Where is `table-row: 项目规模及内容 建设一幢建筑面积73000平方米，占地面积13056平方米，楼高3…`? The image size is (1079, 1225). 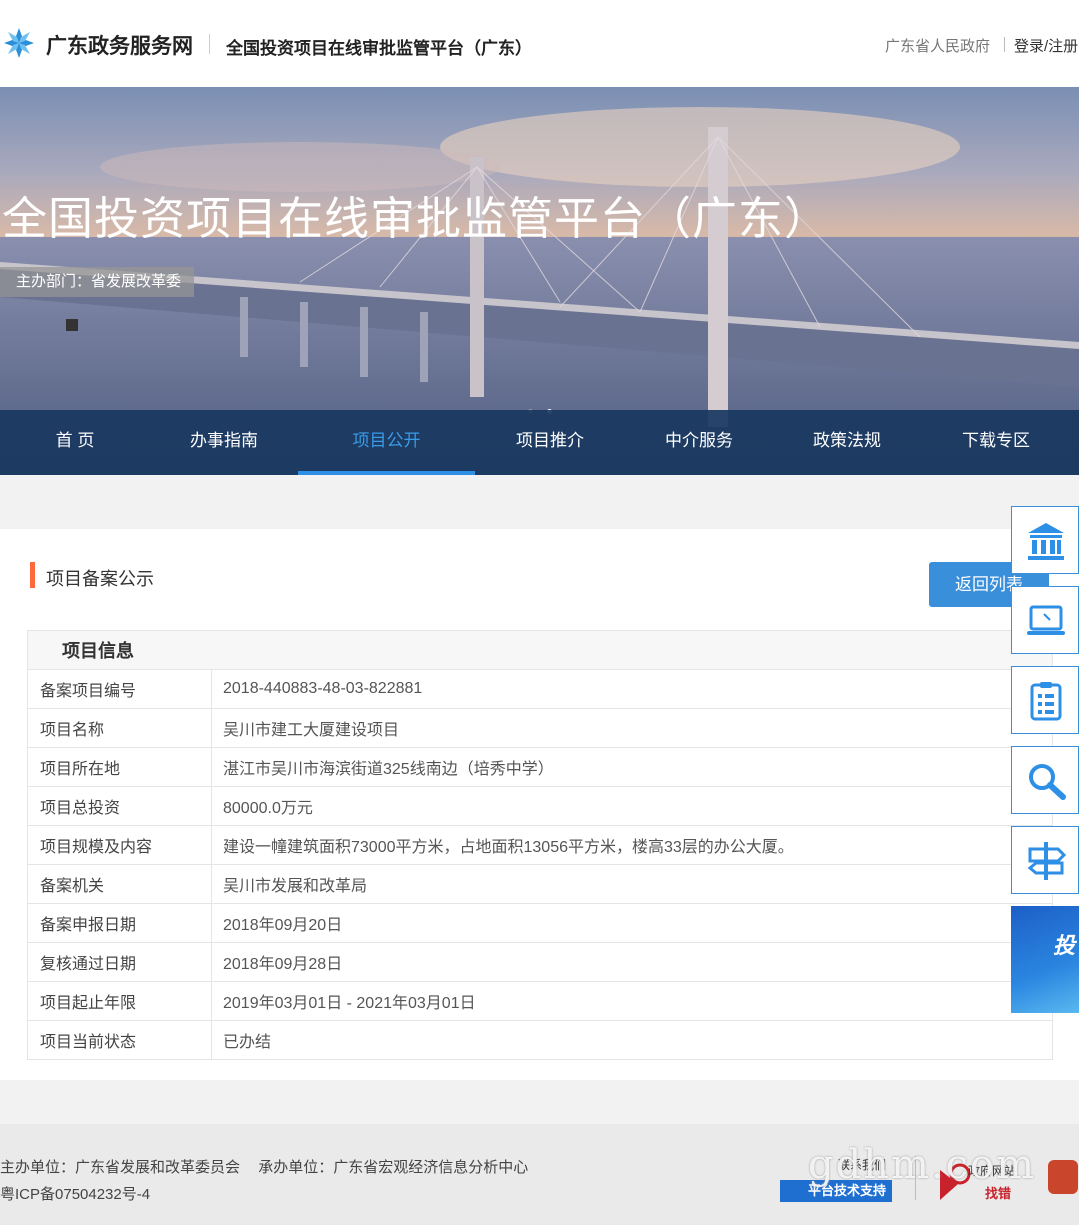 table-row: 项目规模及内容 建设一幢建筑面积73000平方米，占地面积13056平方米，楼高3… is located at coordinates (540, 845).